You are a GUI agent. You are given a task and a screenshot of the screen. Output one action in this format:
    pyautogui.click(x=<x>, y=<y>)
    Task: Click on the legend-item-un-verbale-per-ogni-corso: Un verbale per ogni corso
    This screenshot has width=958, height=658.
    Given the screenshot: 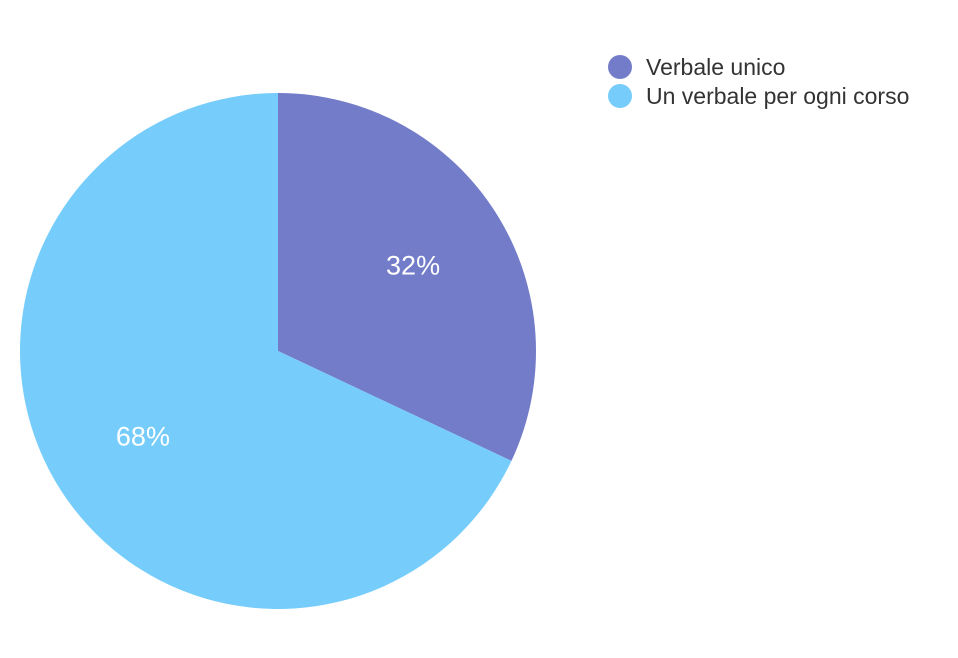 What is the action you would take?
    pyautogui.click(x=758, y=96)
    